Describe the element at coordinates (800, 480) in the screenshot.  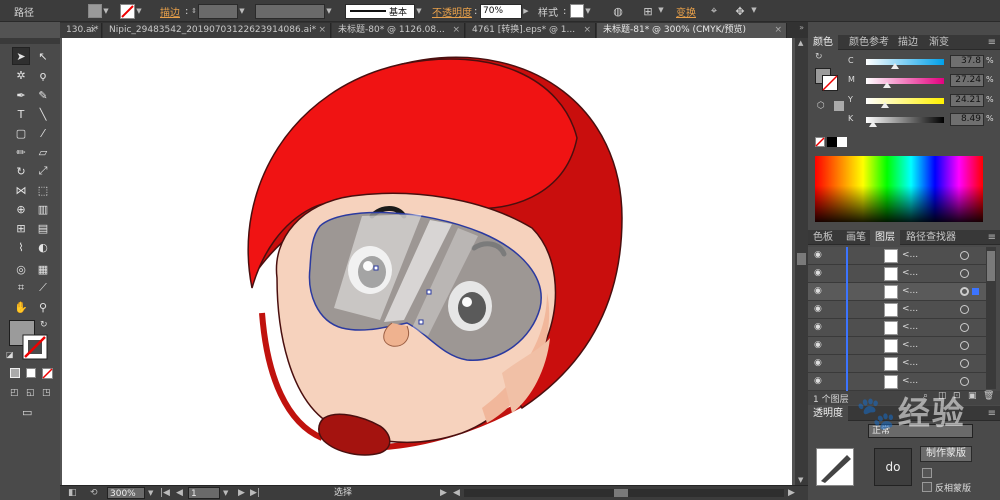
I see `scroll-down-icon: ▼` at that location.